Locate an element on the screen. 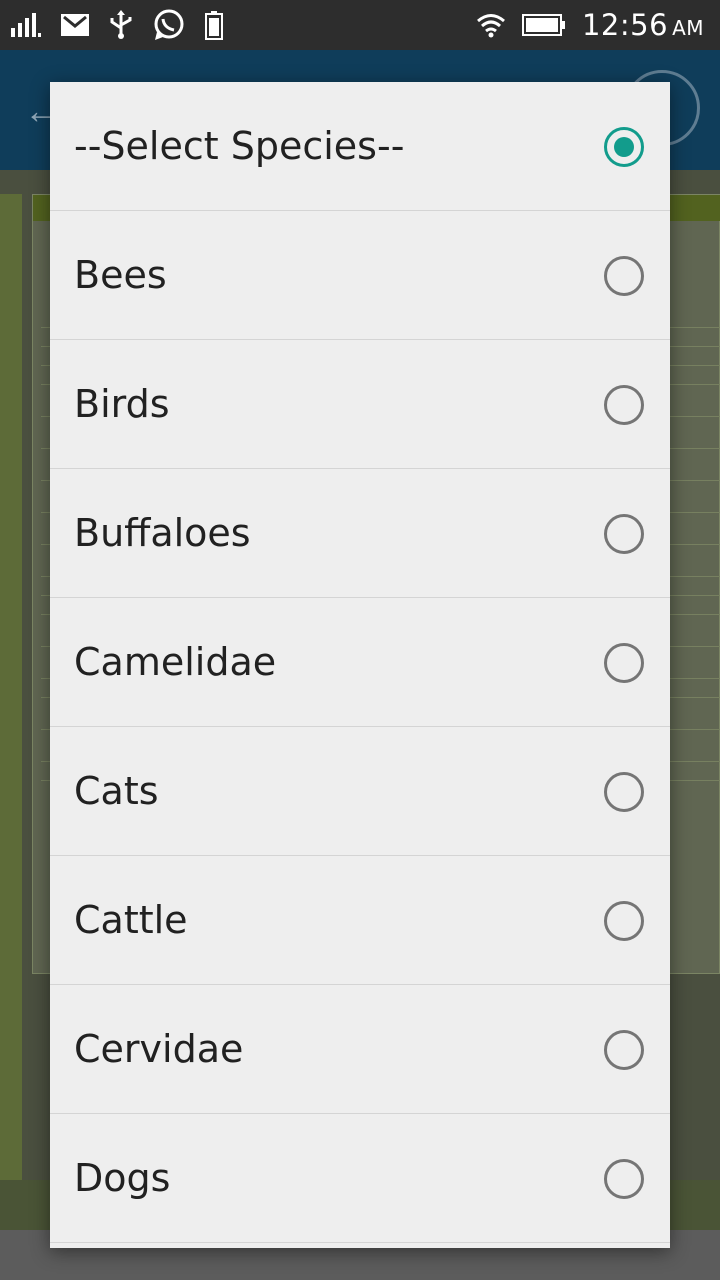 The width and height of the screenshot is (720, 1280). status-bar-left is located at coordinates (117, 25).